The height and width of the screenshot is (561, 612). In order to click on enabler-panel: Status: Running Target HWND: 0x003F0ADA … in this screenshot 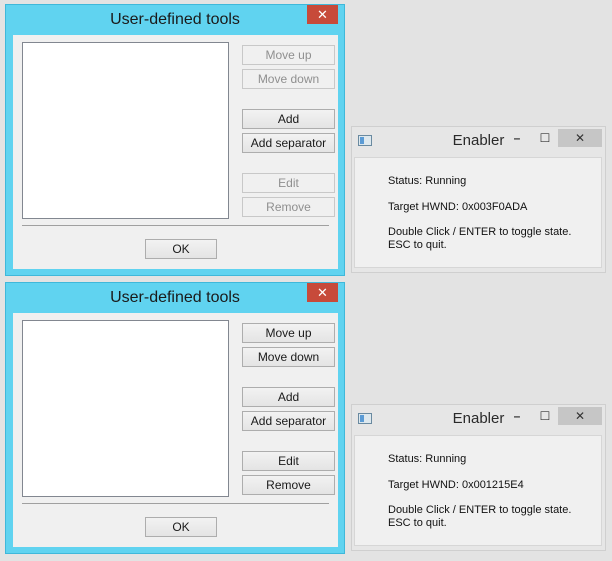, I will do `click(478, 212)`.